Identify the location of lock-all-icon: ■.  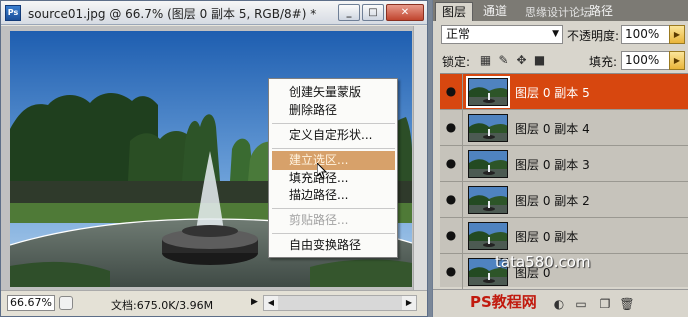
(539, 60).